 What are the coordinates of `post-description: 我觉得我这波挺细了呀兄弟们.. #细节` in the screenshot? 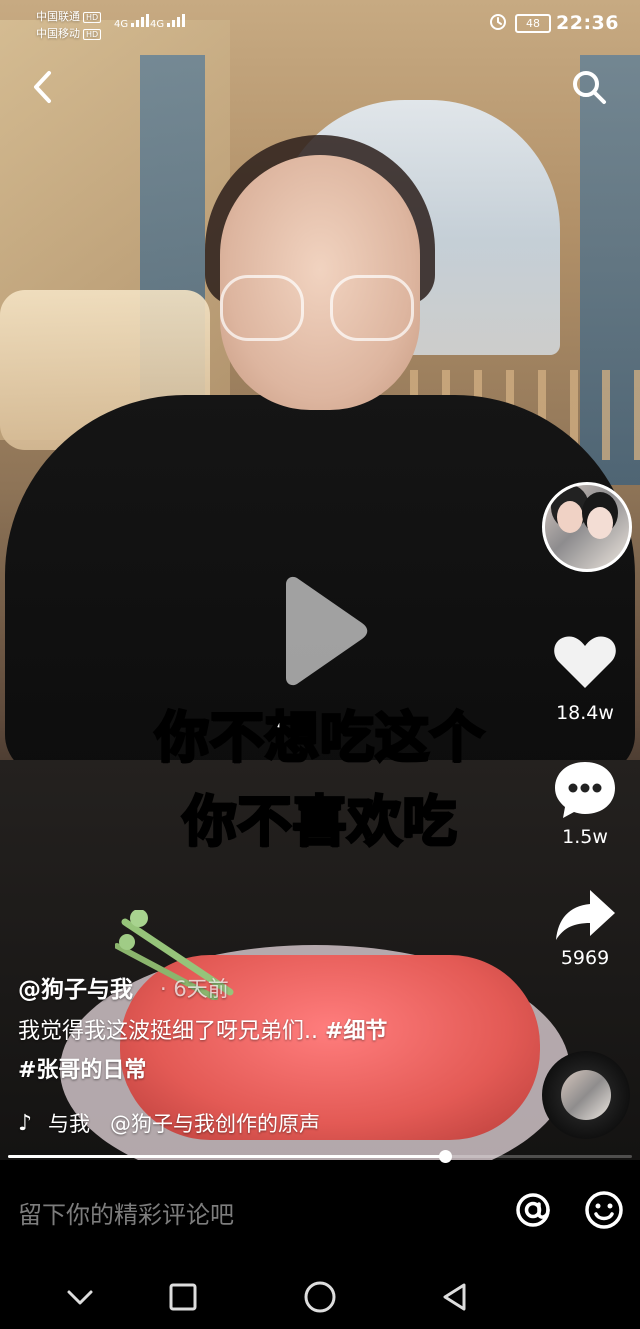 It's located at (202, 1032).